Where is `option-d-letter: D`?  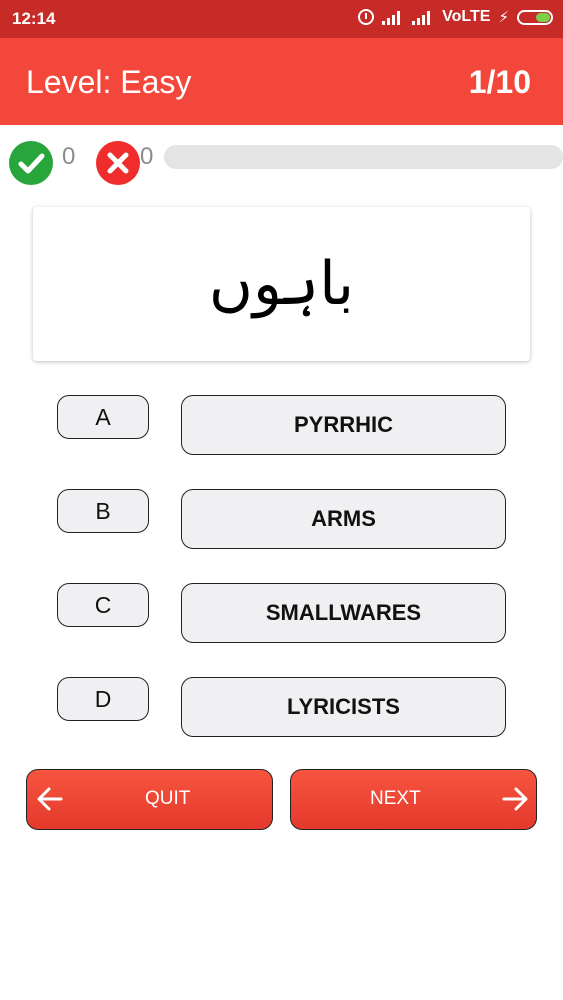
option-d-letter: D is located at coordinates (103, 699).